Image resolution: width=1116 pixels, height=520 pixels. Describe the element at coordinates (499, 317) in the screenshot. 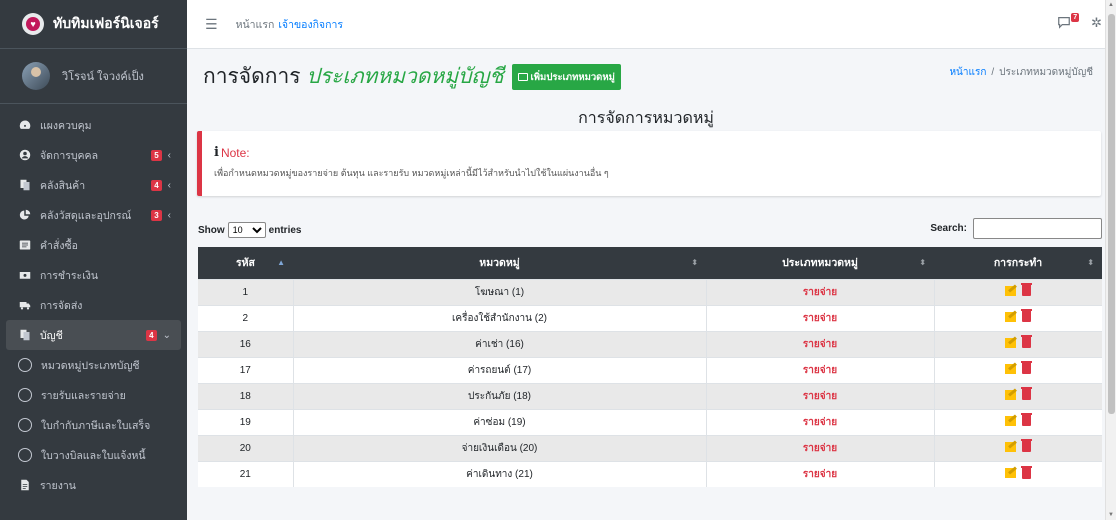

I see `cell-category: เครื่องใช้สำนักงาน (2)` at that location.